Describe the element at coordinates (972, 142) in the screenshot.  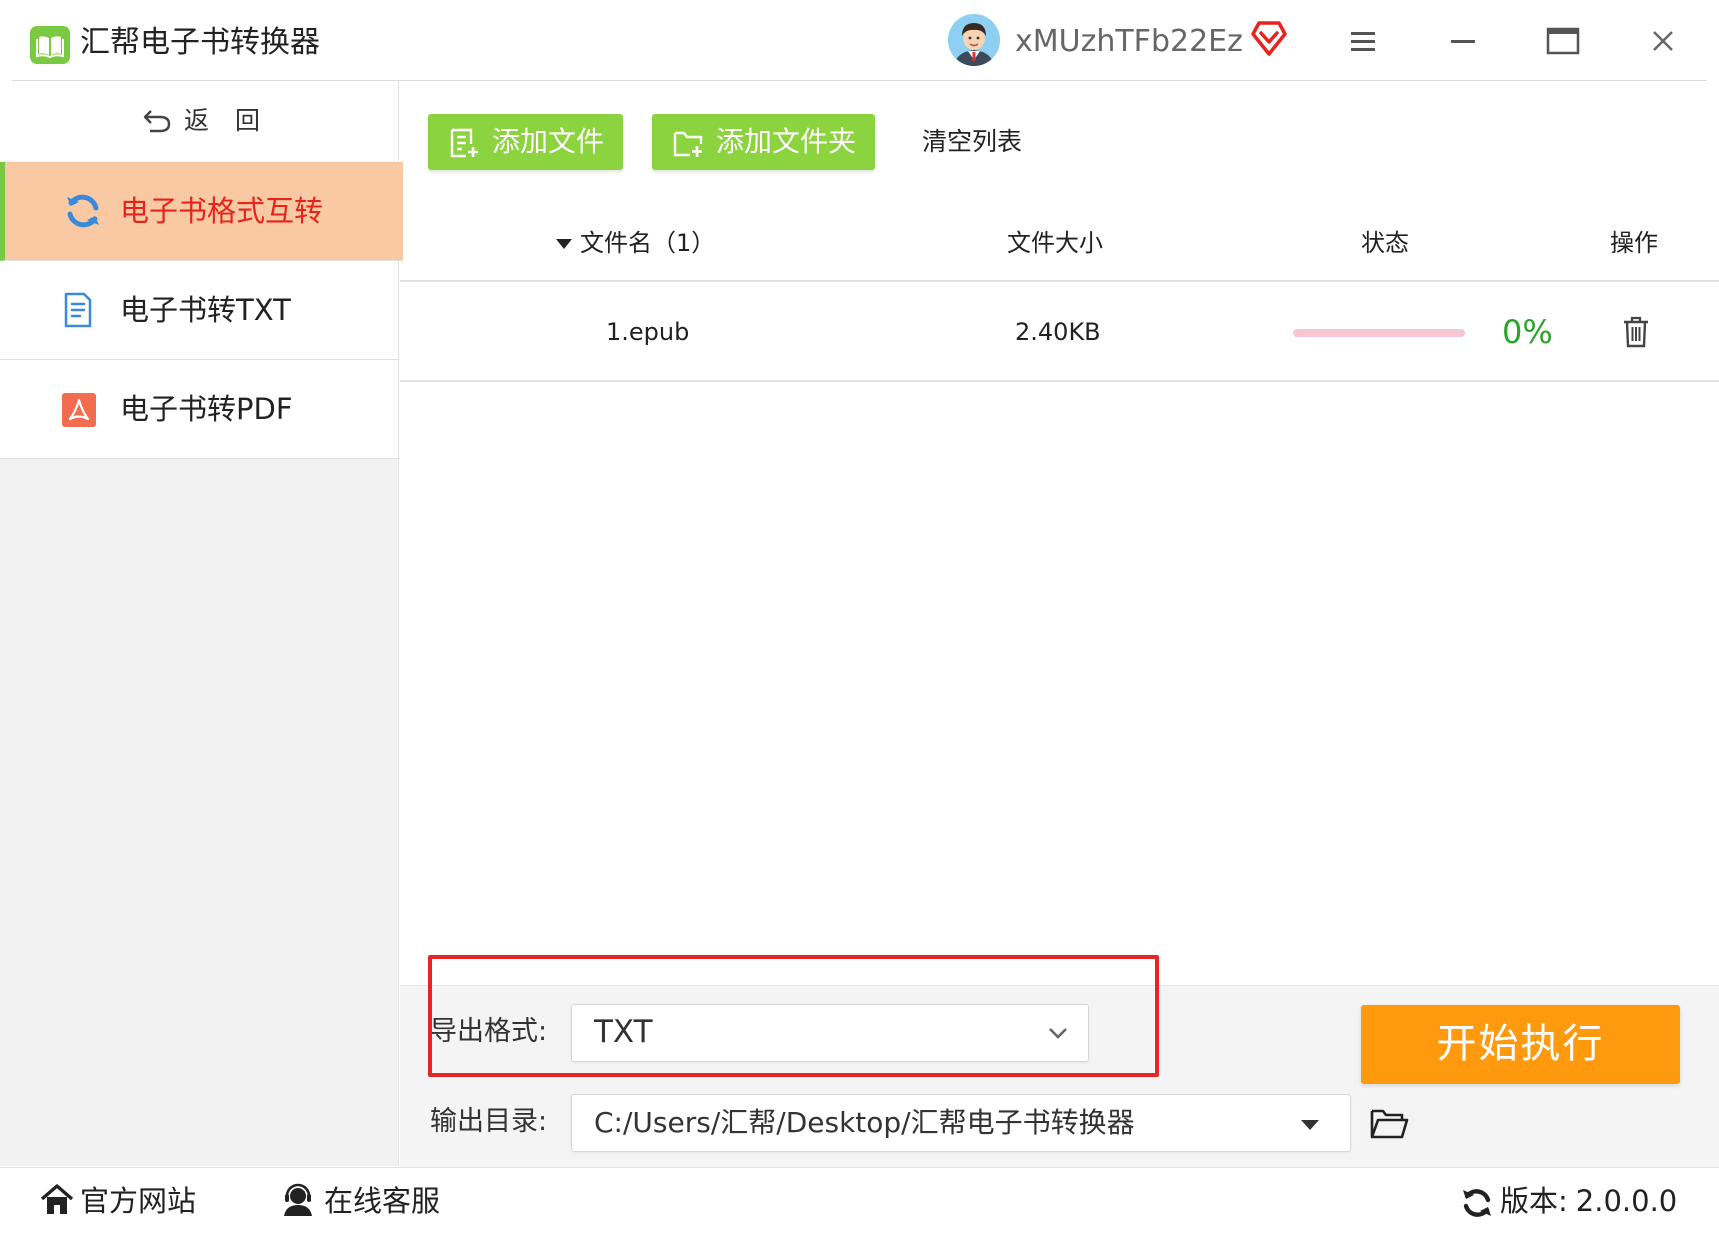
I see `clear-list-button: 清空列表` at that location.